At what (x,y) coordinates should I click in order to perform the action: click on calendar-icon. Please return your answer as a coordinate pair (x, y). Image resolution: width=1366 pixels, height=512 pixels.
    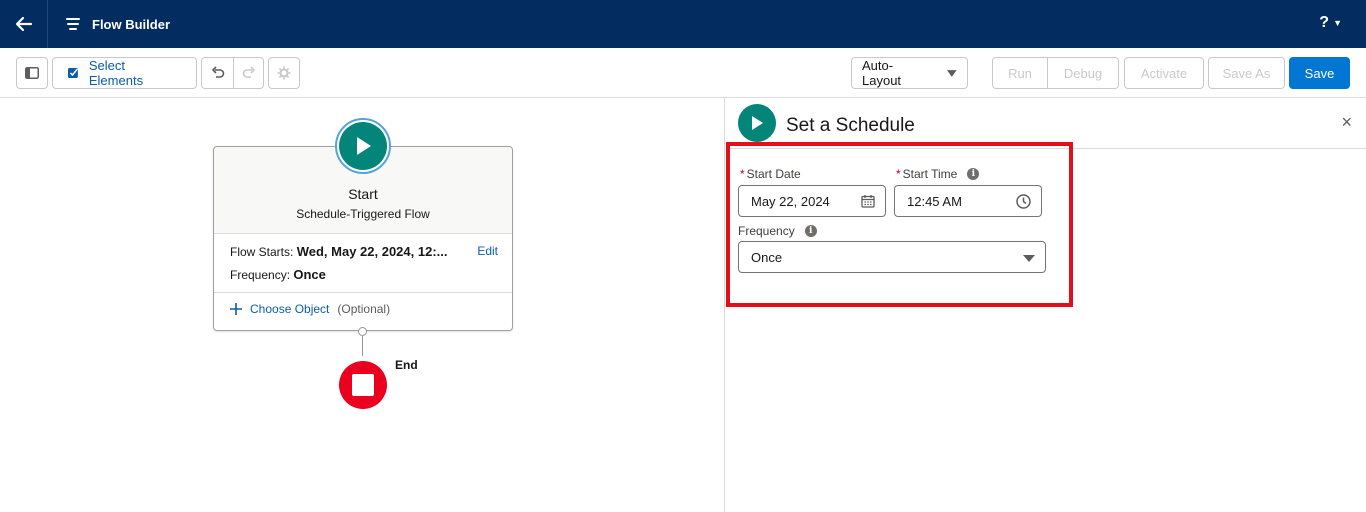
    Looking at the image, I should click on (868, 201).